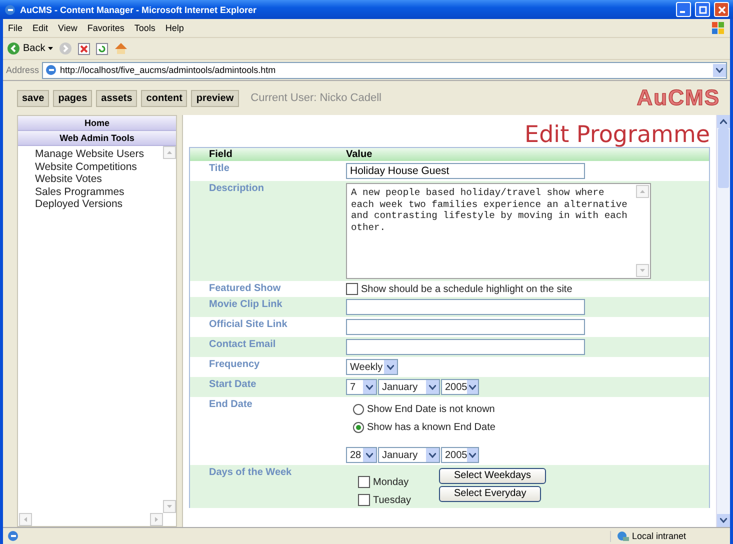  I want to click on restore-button, so click(702, 9).